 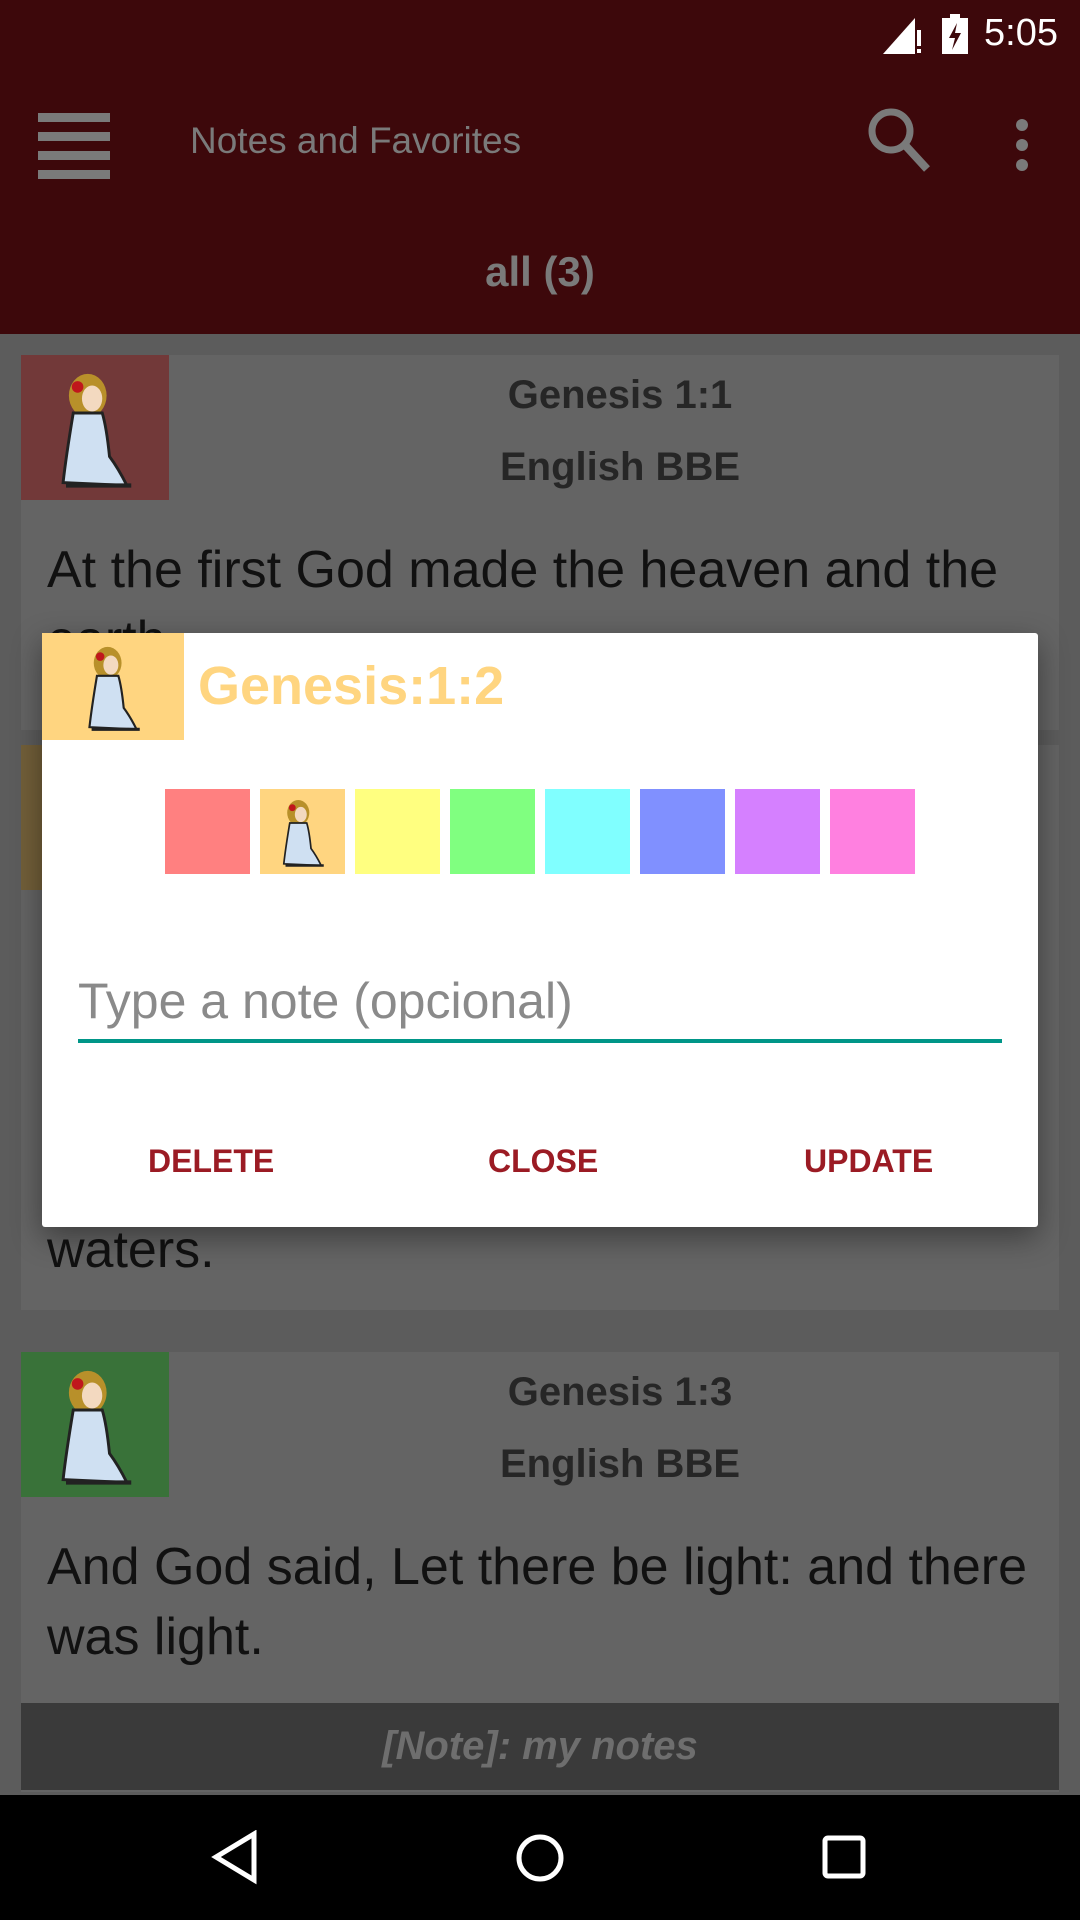 What do you see at coordinates (868, 1161) in the screenshot?
I see `update-button: UPDATE` at bounding box center [868, 1161].